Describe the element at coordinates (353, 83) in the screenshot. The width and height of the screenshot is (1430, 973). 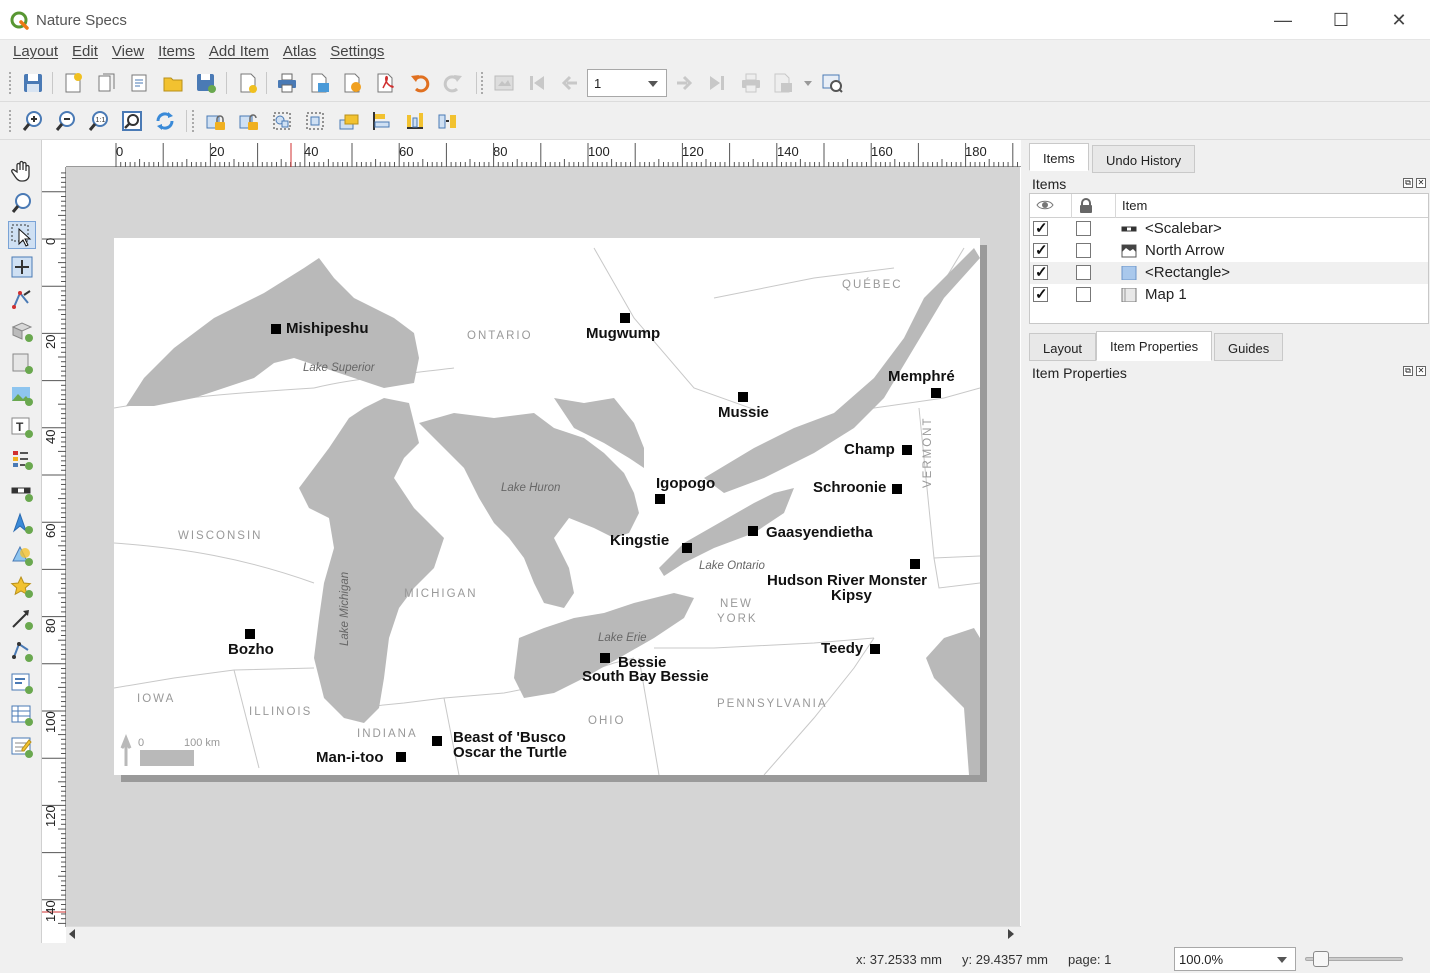
I see `export-svg-icon` at that location.